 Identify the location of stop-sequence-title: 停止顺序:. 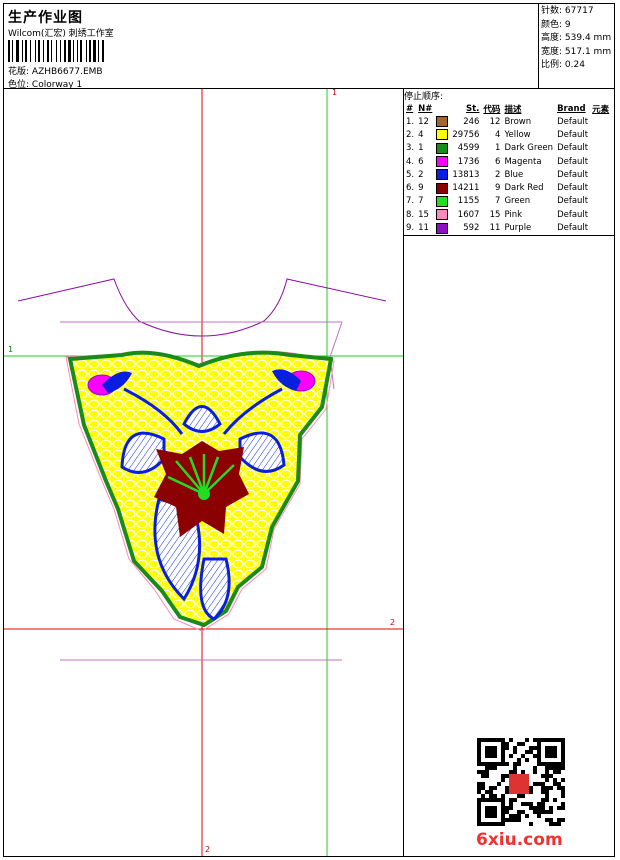
(424, 97).